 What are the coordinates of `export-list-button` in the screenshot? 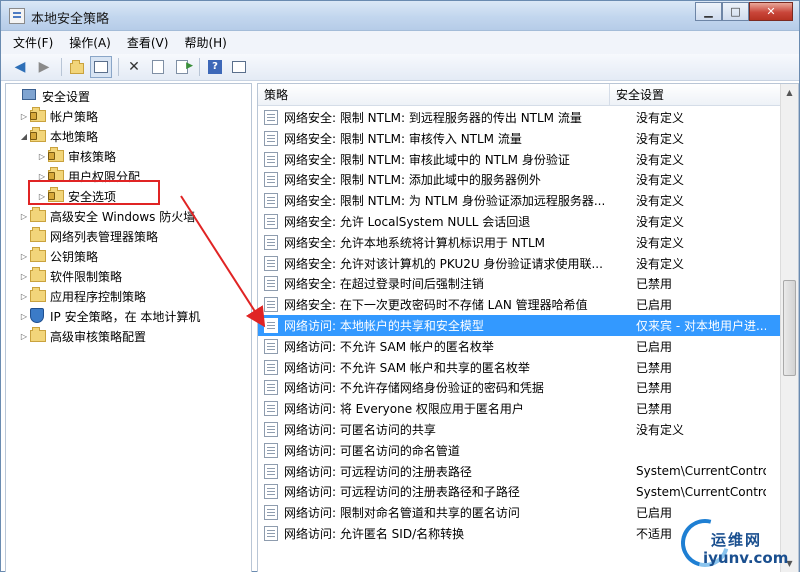 It's located at (182, 67).